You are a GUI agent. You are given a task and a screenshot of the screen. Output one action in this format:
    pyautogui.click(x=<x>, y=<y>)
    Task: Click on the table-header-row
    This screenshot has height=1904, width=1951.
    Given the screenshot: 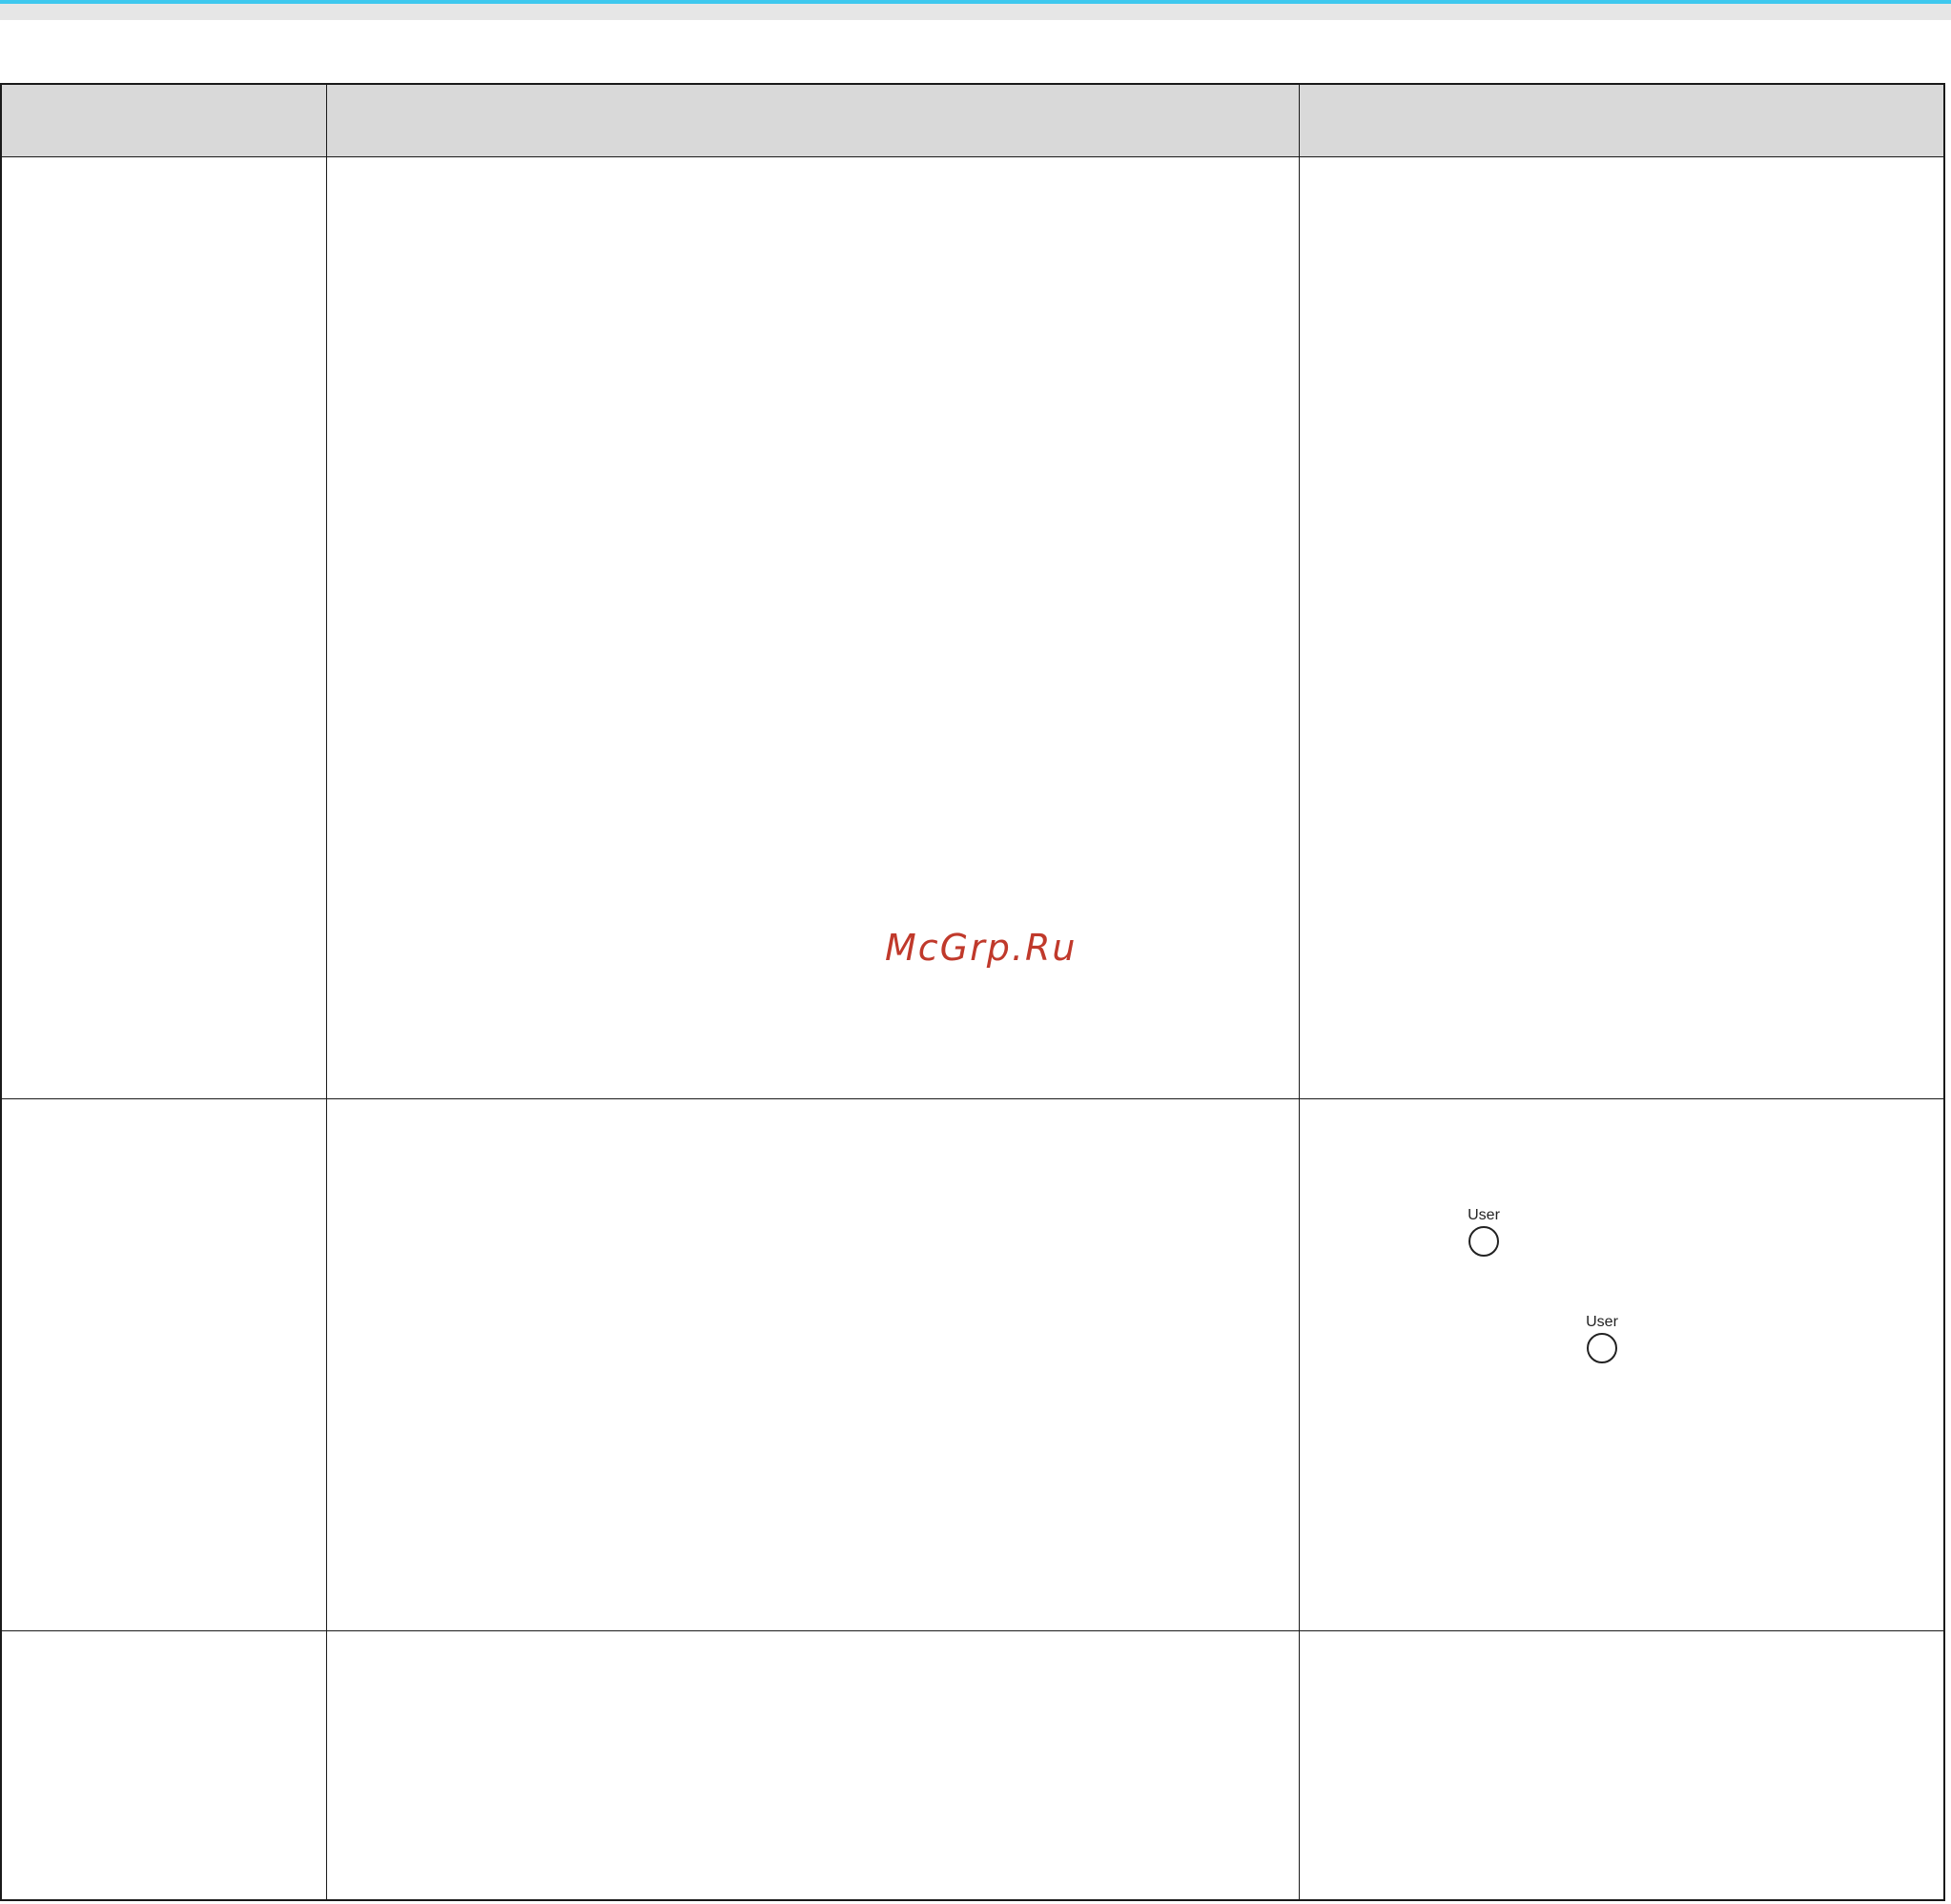 What is the action you would take?
    pyautogui.click(x=972, y=121)
    